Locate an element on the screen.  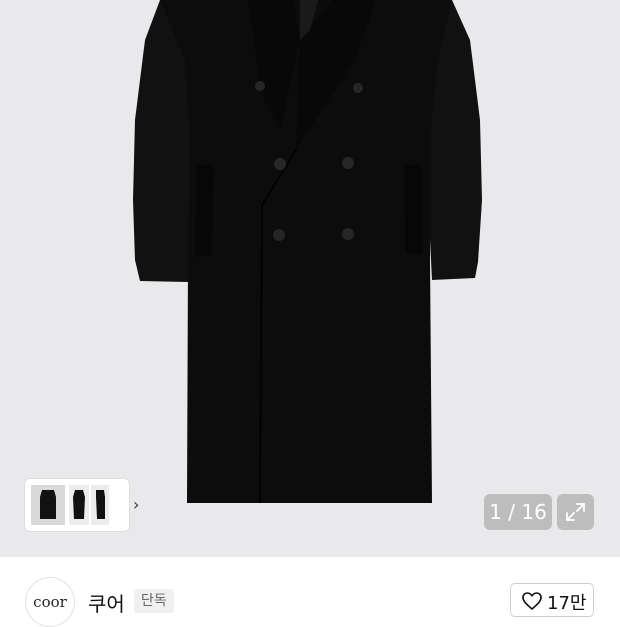
like-button: 17만 is located at coordinates (552, 600).